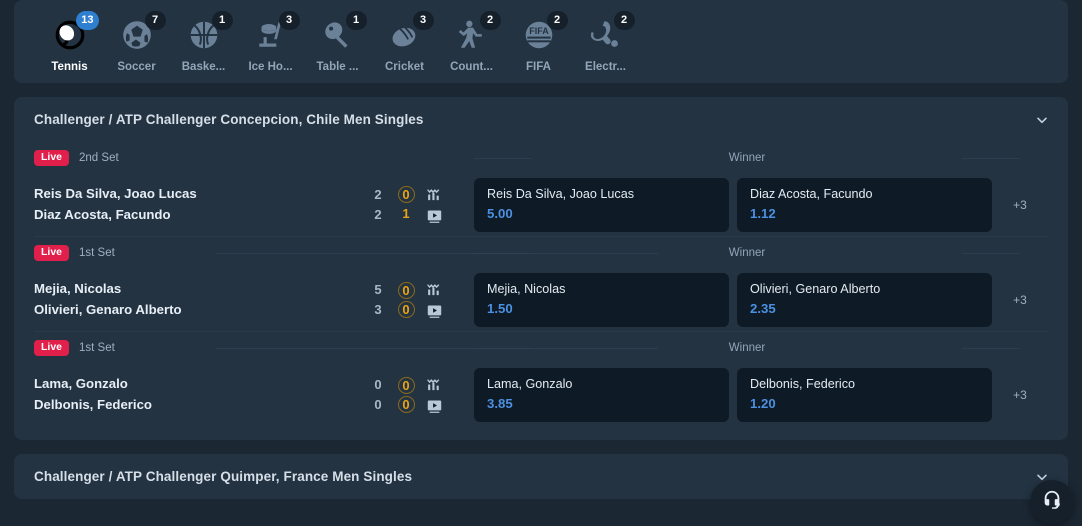 Image resolution: width=1082 pixels, height=526 pixels. Describe the element at coordinates (601, 395) in the screenshot. I see `odds-button: Lama, Gonzalo 3.85` at that location.